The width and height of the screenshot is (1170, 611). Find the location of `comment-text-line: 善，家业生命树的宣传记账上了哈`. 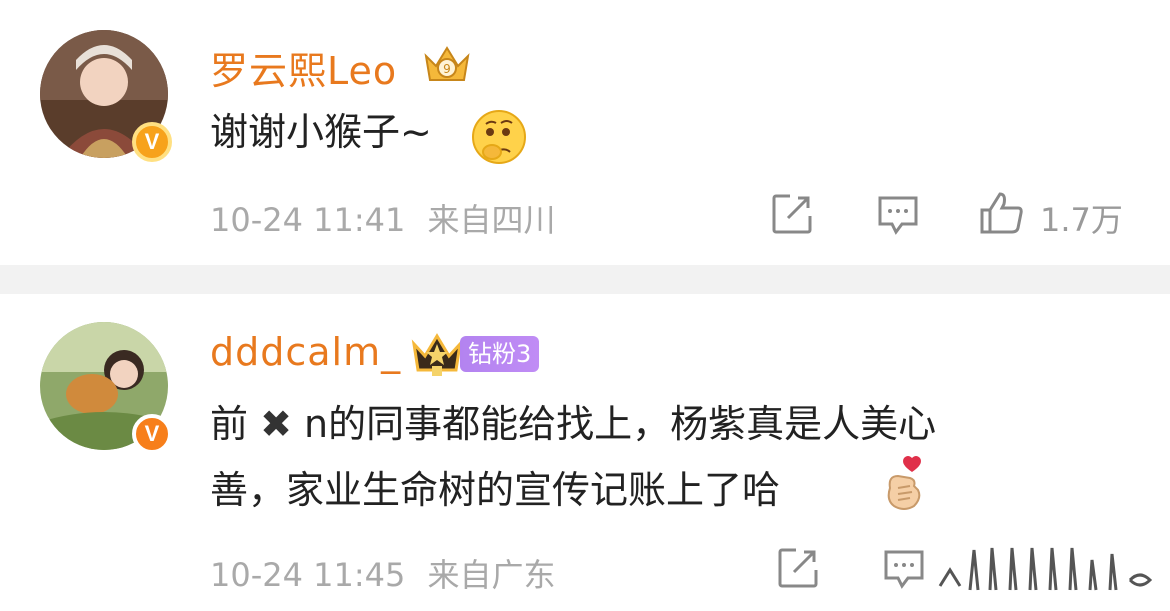

comment-text-line: 善，家业生命树的宣传记账上了哈 is located at coordinates (495, 490).